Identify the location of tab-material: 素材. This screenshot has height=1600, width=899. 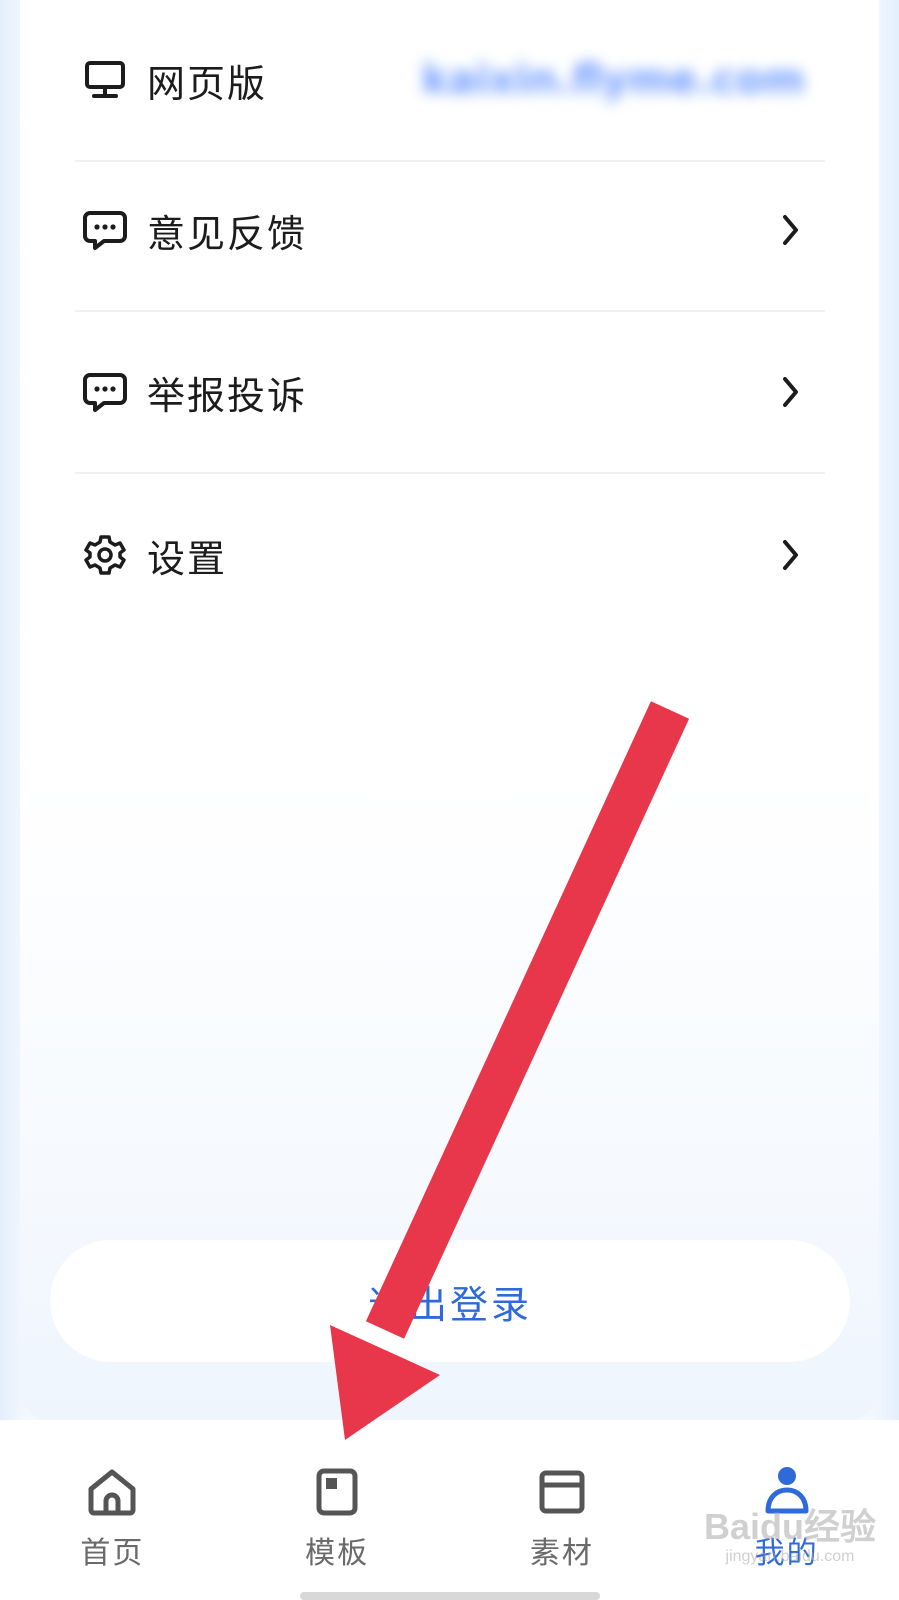
(562, 1510).